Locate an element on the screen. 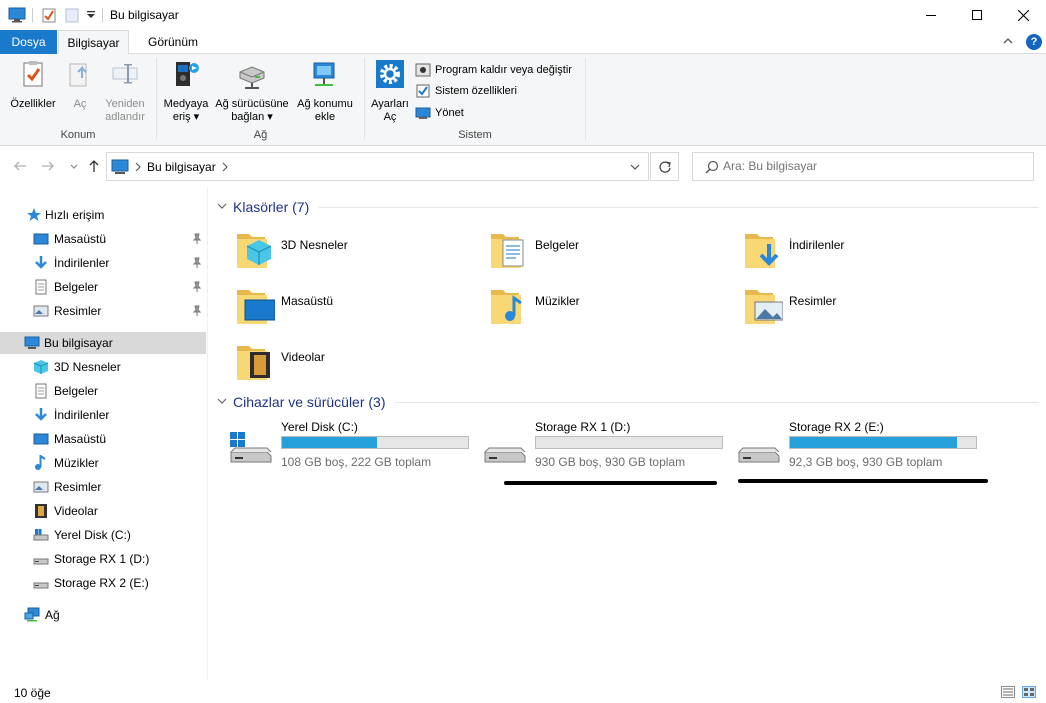 This screenshot has width=1046, height=703. search-box is located at coordinates (863, 166).